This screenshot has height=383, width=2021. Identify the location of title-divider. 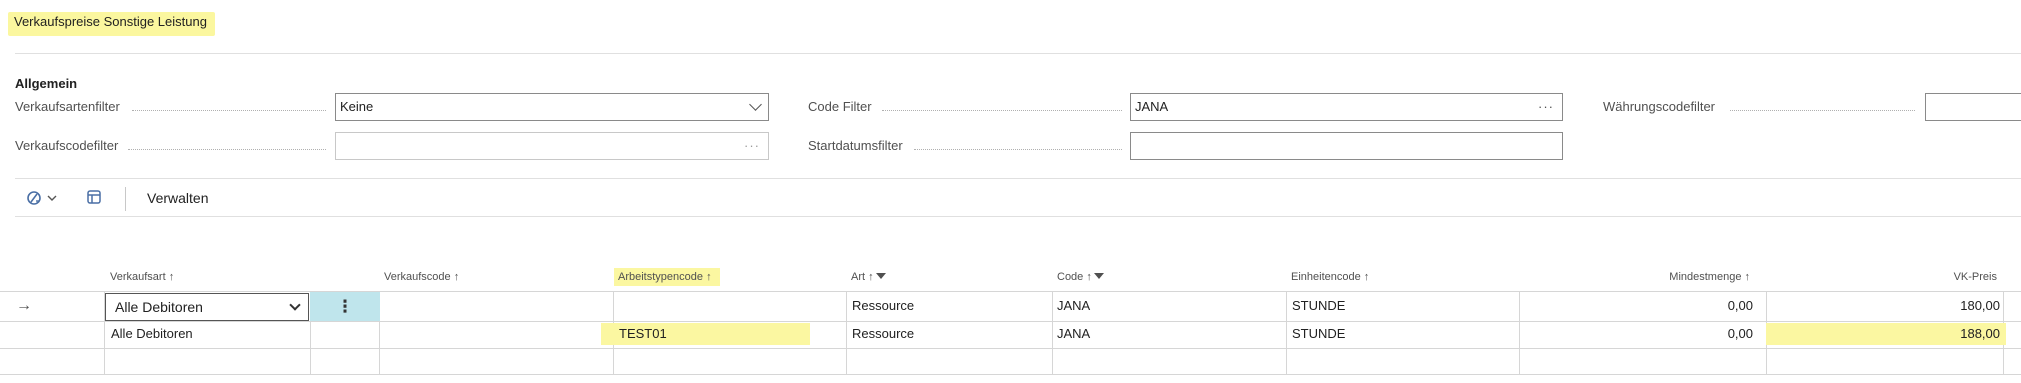
(1018, 53).